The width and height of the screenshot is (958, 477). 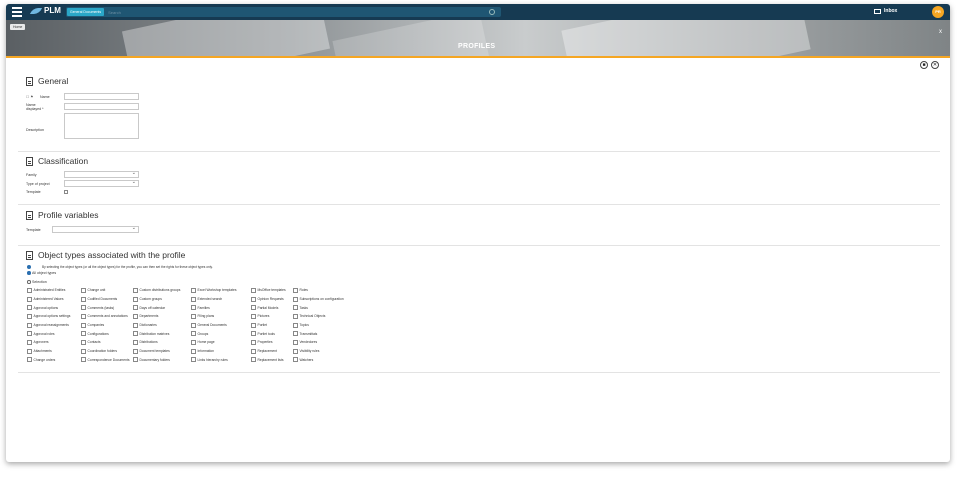 What do you see at coordinates (318, 299) in the screenshot?
I see `object-type-checkbox-item: Subscriptions on configuration` at bounding box center [318, 299].